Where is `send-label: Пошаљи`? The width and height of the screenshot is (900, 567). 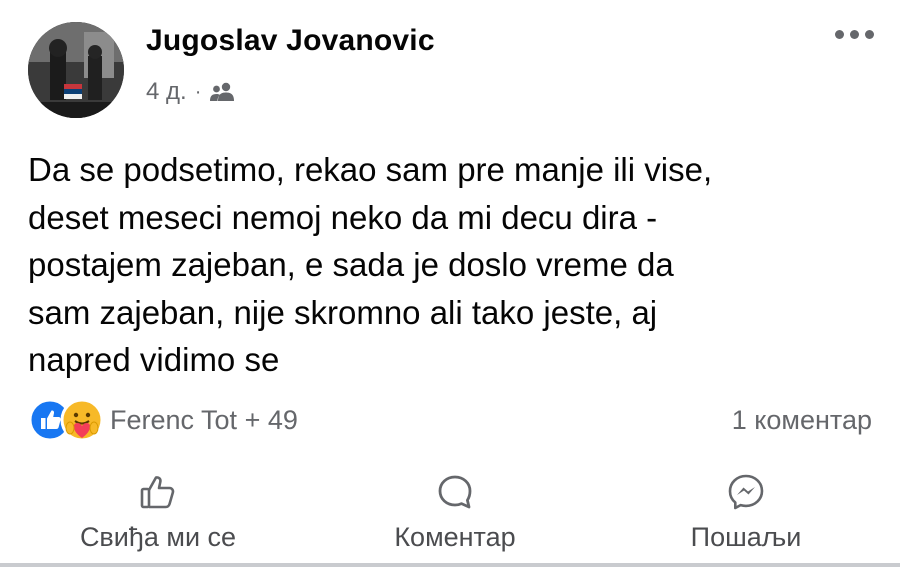
send-label: Пошаљи is located at coordinates (746, 537).